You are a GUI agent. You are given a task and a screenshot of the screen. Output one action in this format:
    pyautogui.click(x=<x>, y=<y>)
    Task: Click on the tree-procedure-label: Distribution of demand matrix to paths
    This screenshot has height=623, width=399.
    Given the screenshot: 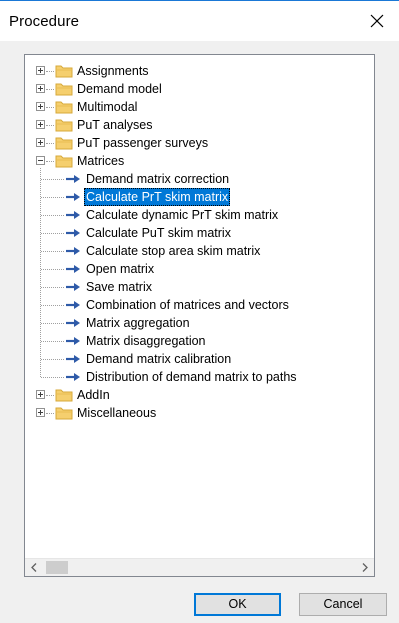 What is the action you would take?
    pyautogui.click(x=191, y=377)
    